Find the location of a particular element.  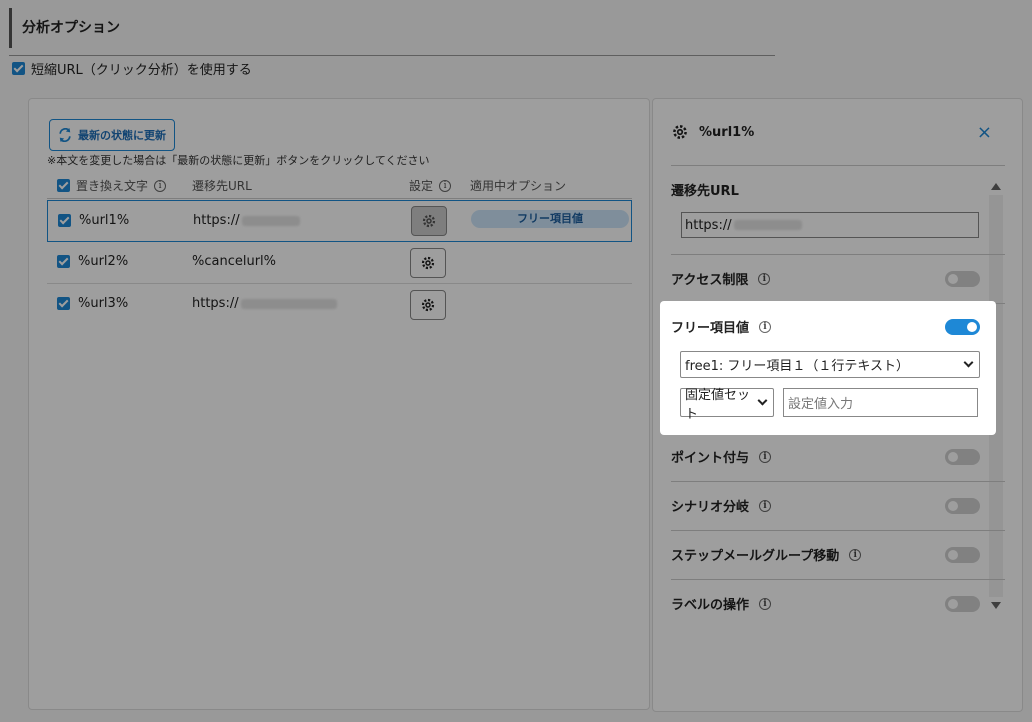

chevron-down-icon is located at coordinates (968, 362).